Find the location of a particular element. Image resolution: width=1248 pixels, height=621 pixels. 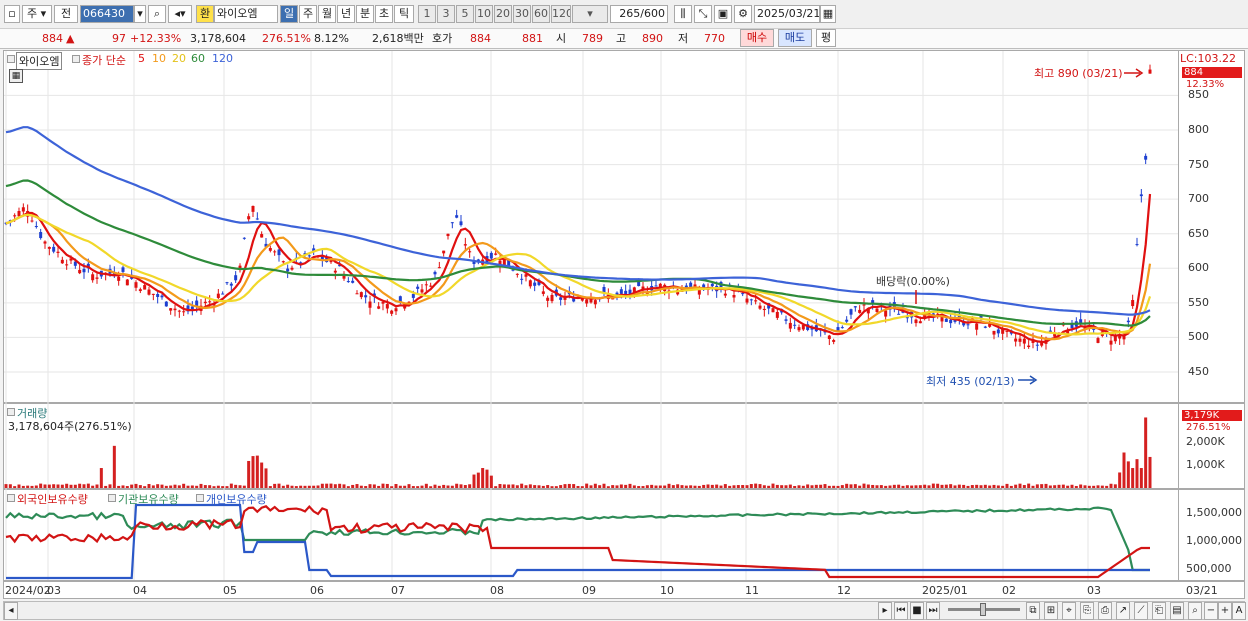

copy-icon: ⎗ is located at coordinates (1159, 611).